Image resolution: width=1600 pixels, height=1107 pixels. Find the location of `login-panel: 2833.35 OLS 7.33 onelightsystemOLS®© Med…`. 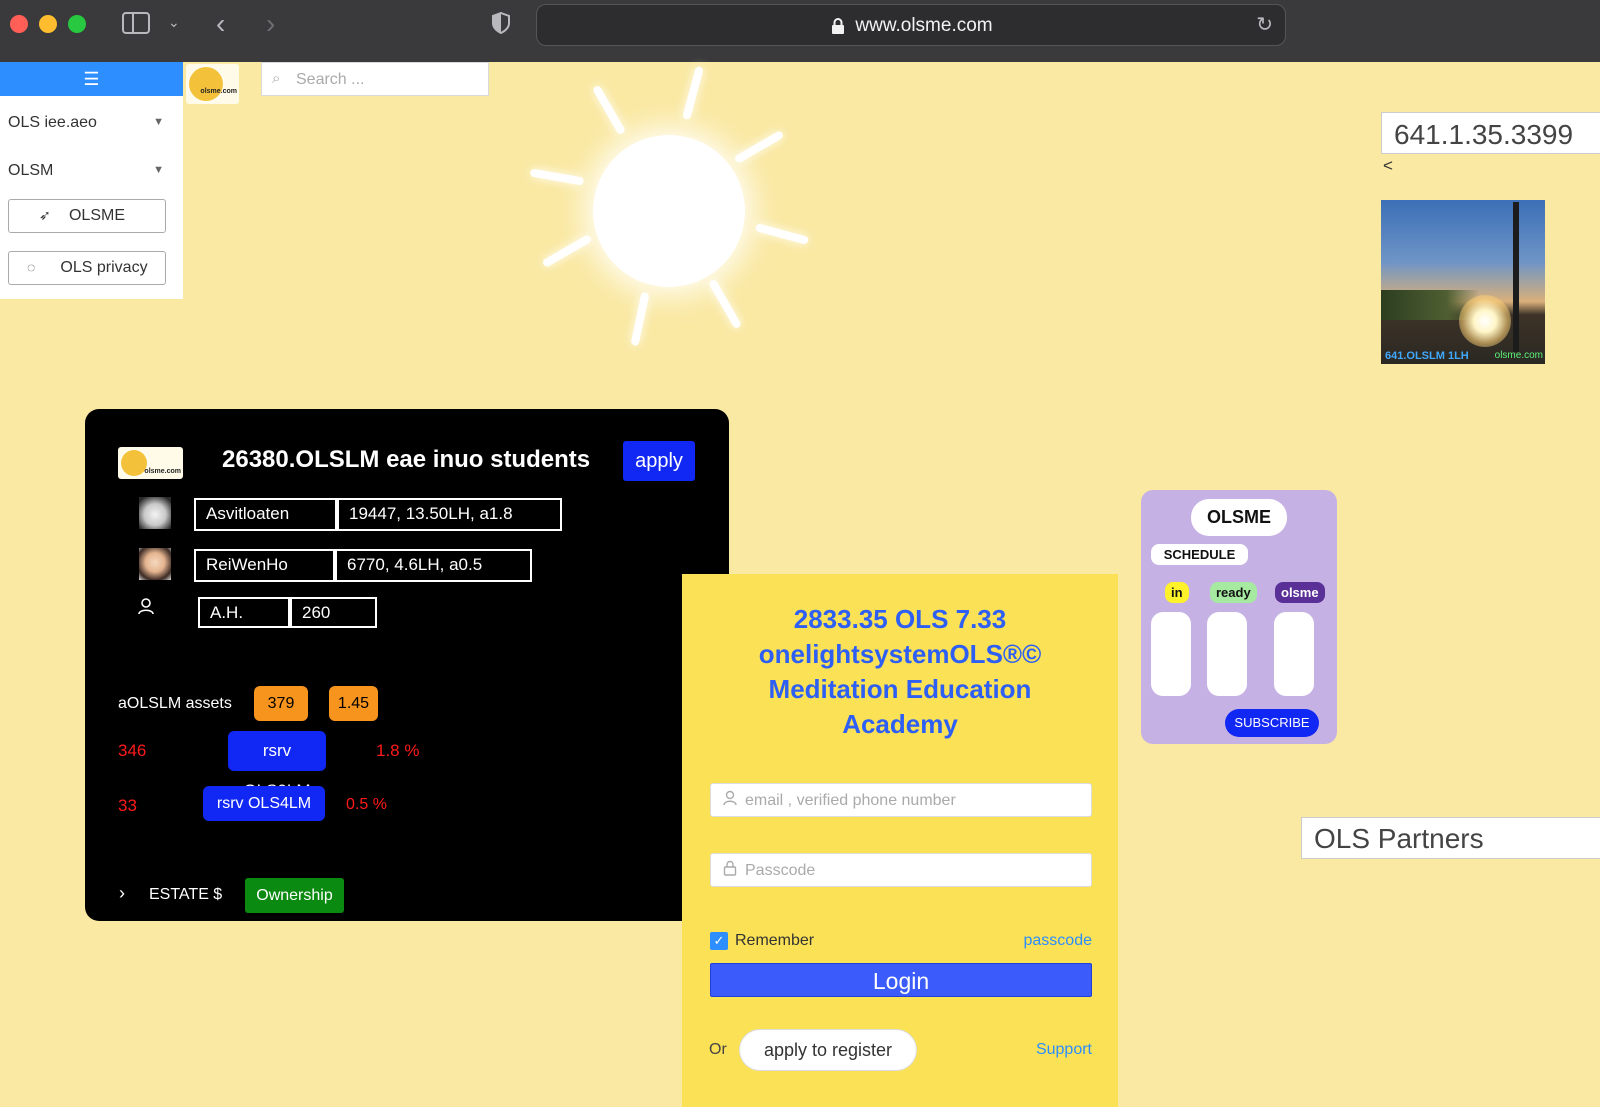

login-panel: 2833.35 OLS 7.33 onelightsystemOLS®© Med… is located at coordinates (900, 840).